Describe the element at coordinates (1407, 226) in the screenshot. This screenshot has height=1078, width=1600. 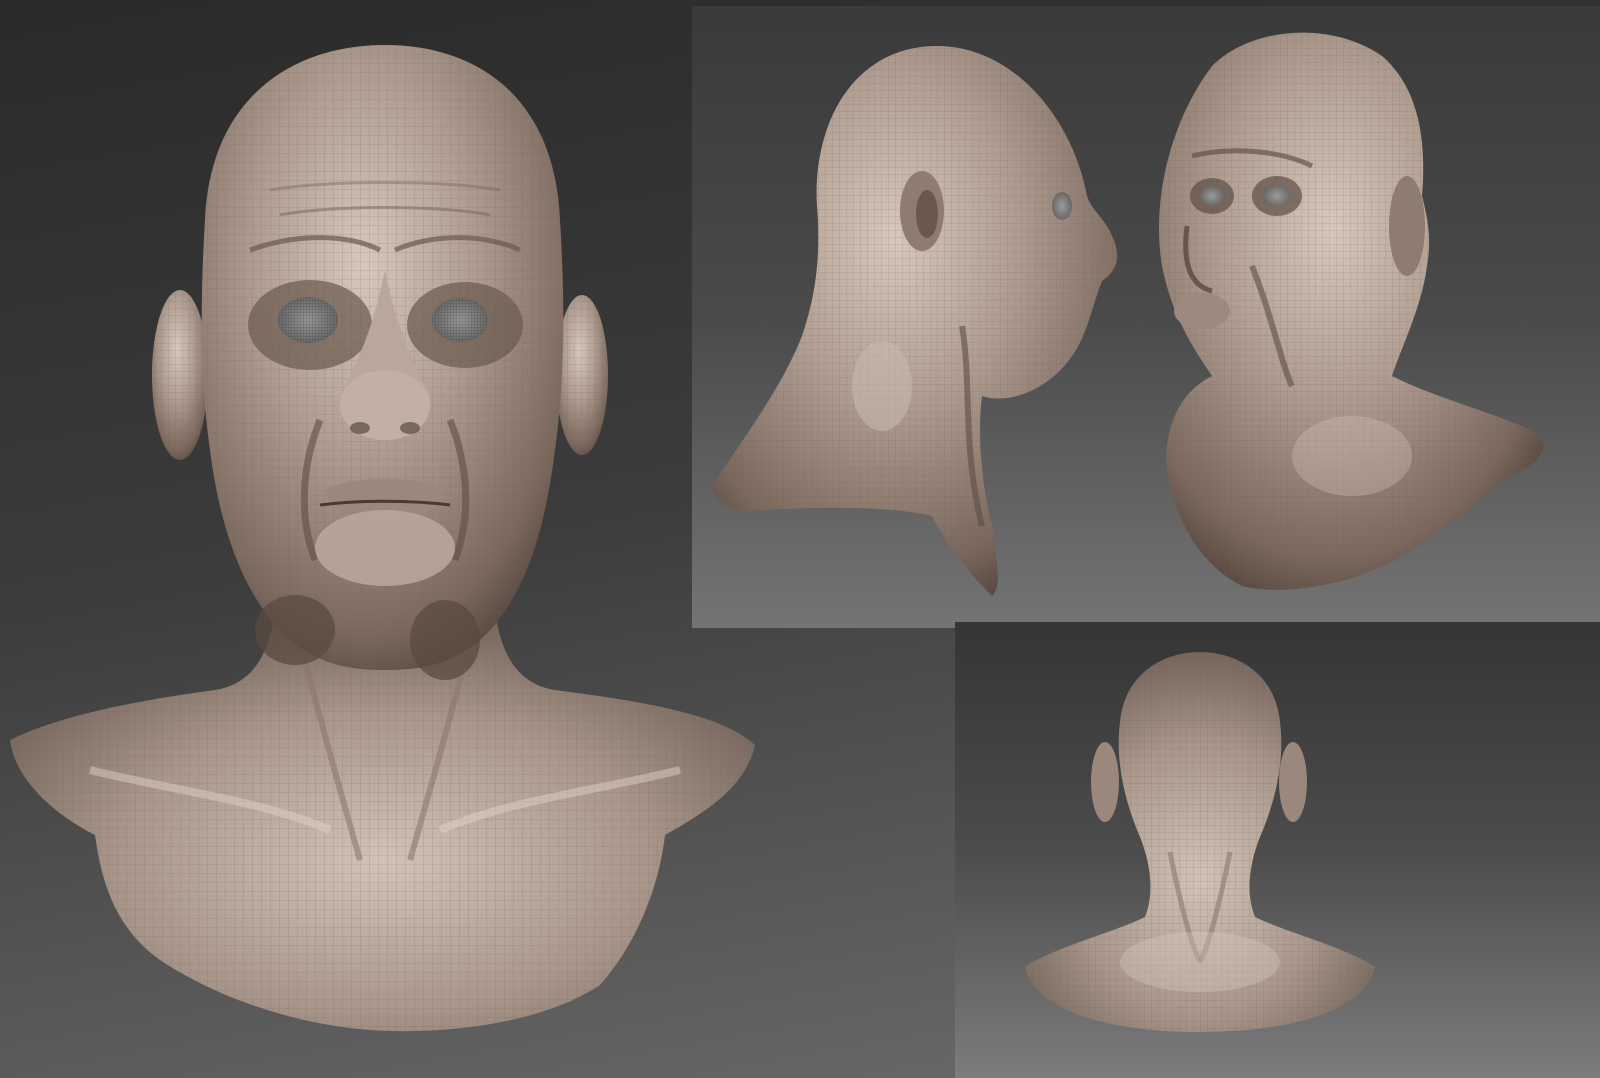
I see `three-quarter-ear` at that location.